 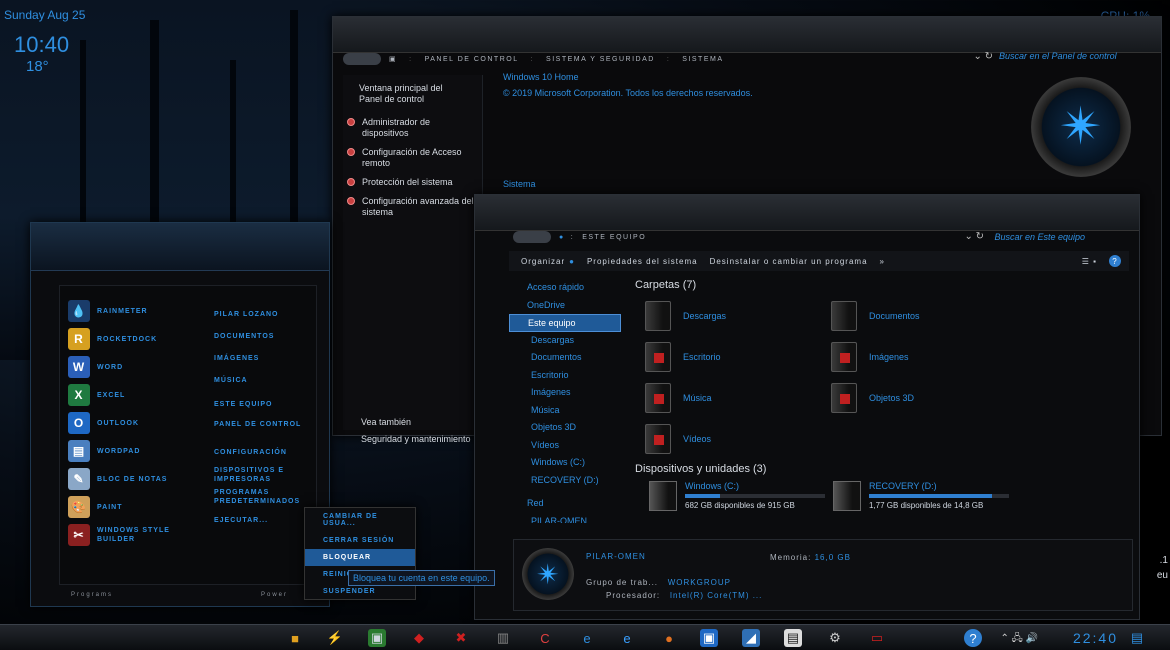 What do you see at coordinates (565, 481) in the screenshot?
I see `nav-drive-d: RECOVERY (D:)` at bounding box center [565, 481].